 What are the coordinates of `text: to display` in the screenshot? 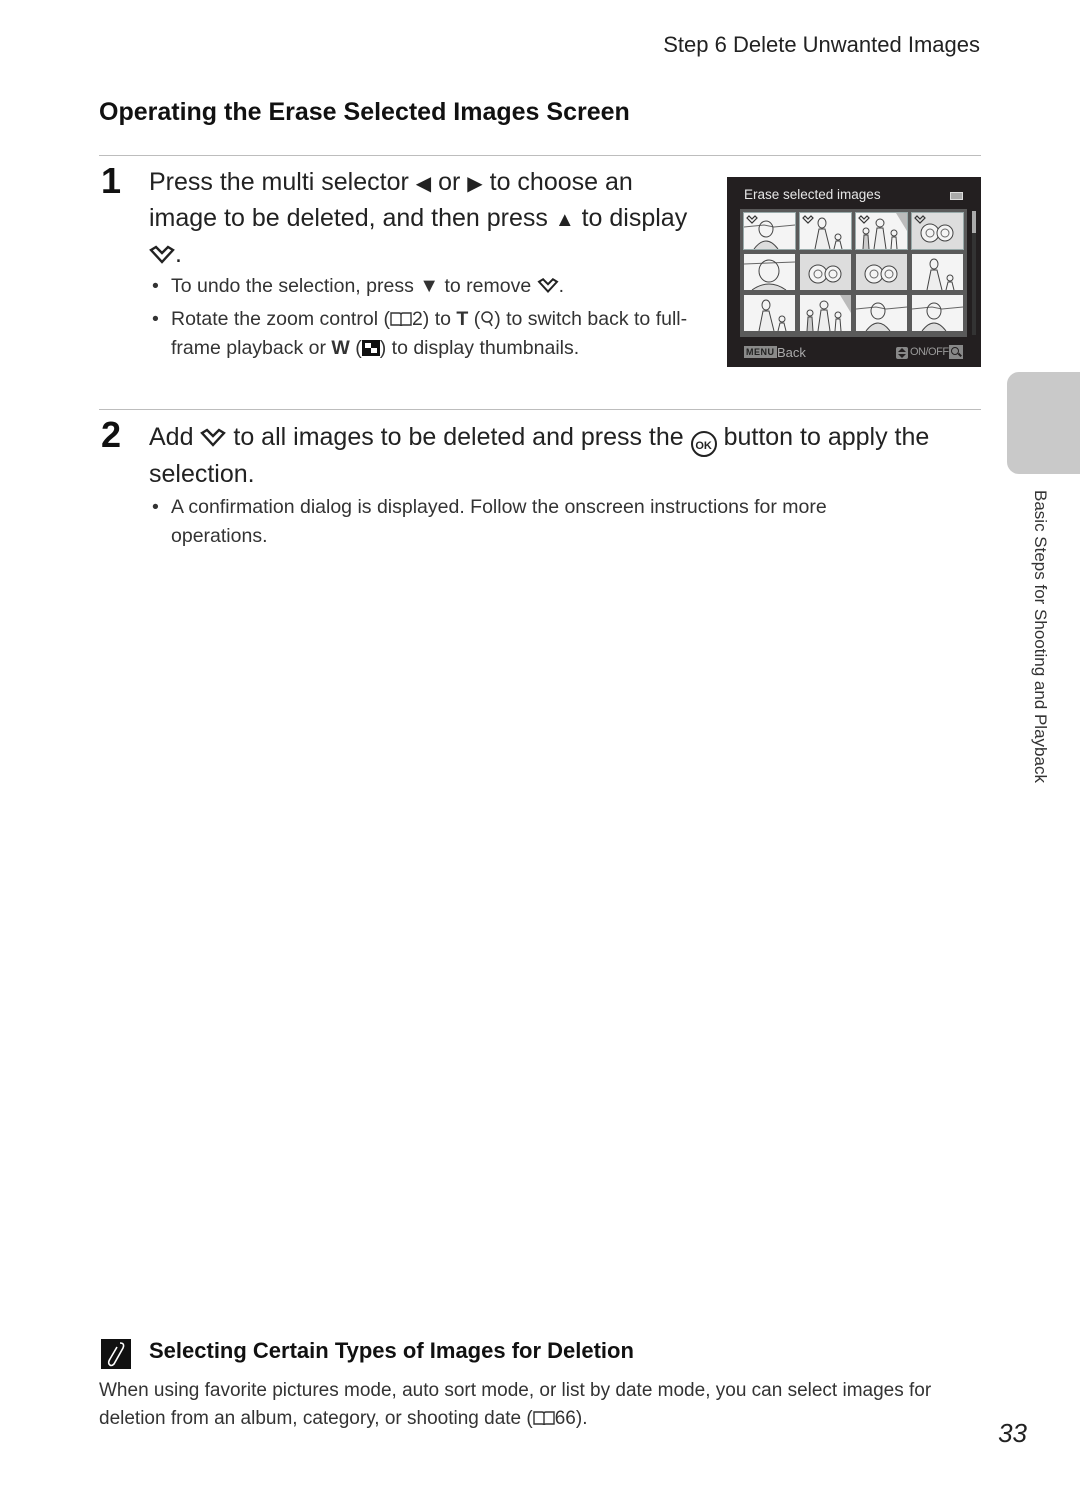 It's located at (631, 218).